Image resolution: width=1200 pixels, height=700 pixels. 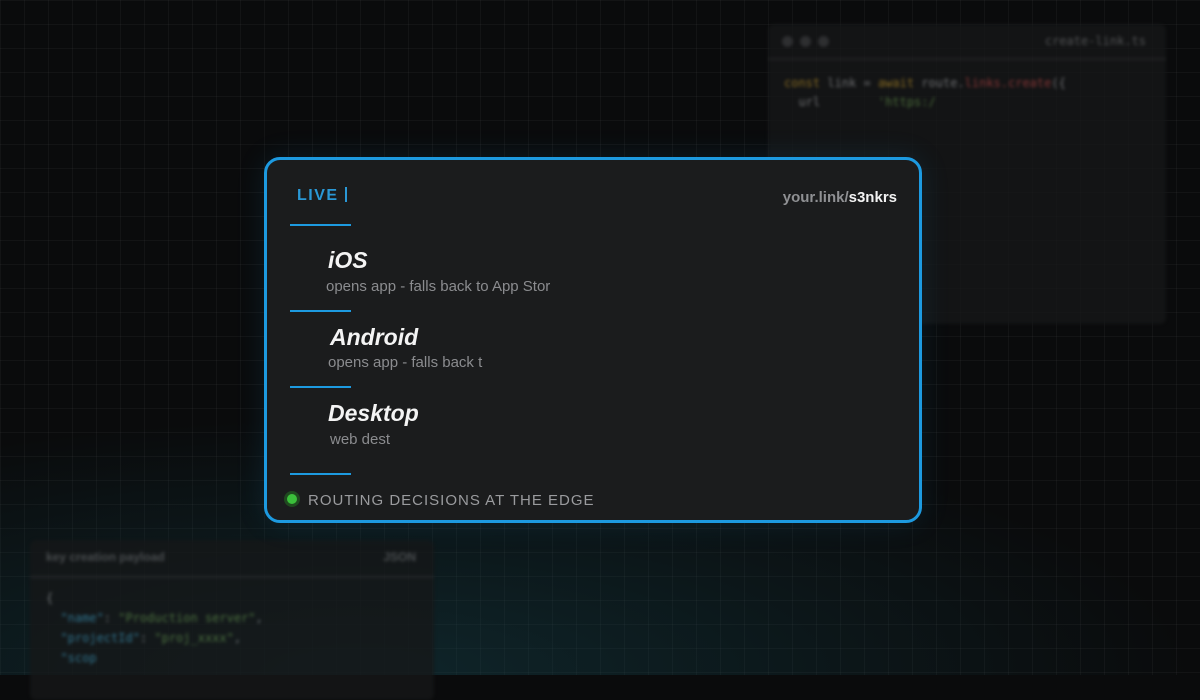 I want to click on status-text: ROUTING DECISIONS AT THE EDGE, so click(x=451, y=500).